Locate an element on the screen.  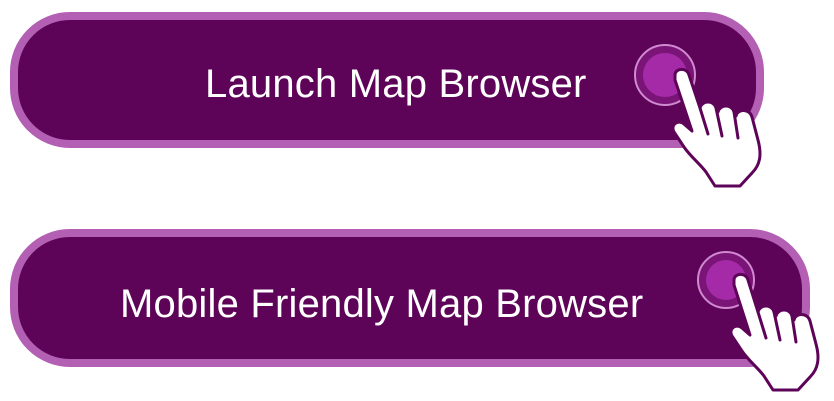
mobile-friendly-map-browser-label: Mobile Friendly Map Browser is located at coordinates (382, 304).